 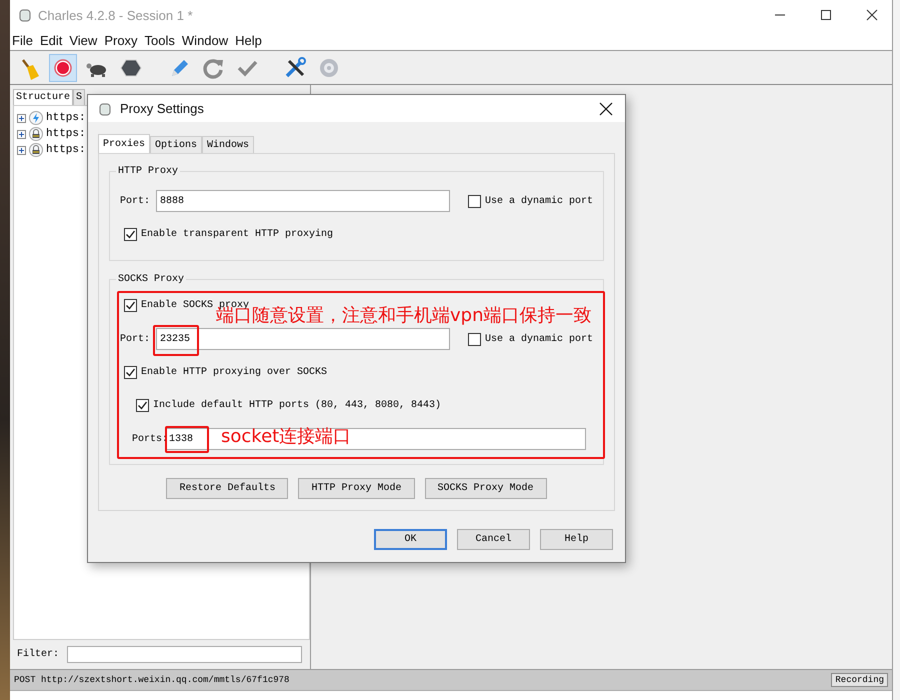 I want to click on tab: Options, so click(x=176, y=144).